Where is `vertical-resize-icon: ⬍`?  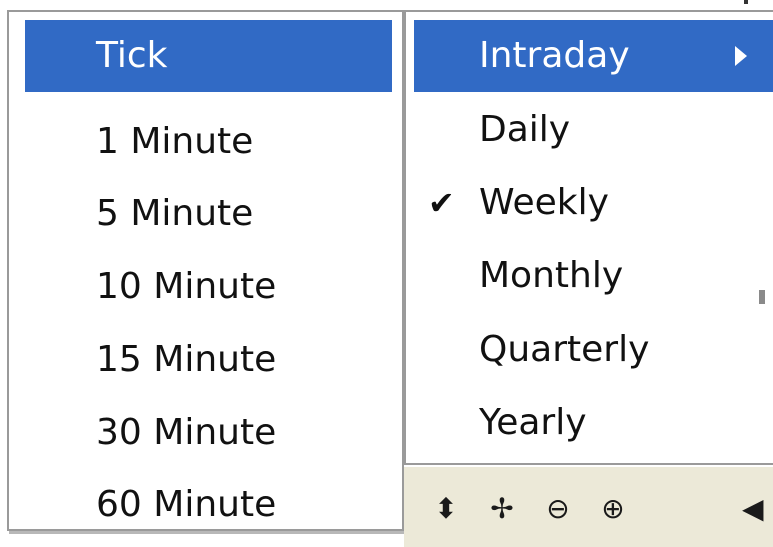
vertical-resize-icon: ⬍ is located at coordinates (446, 509).